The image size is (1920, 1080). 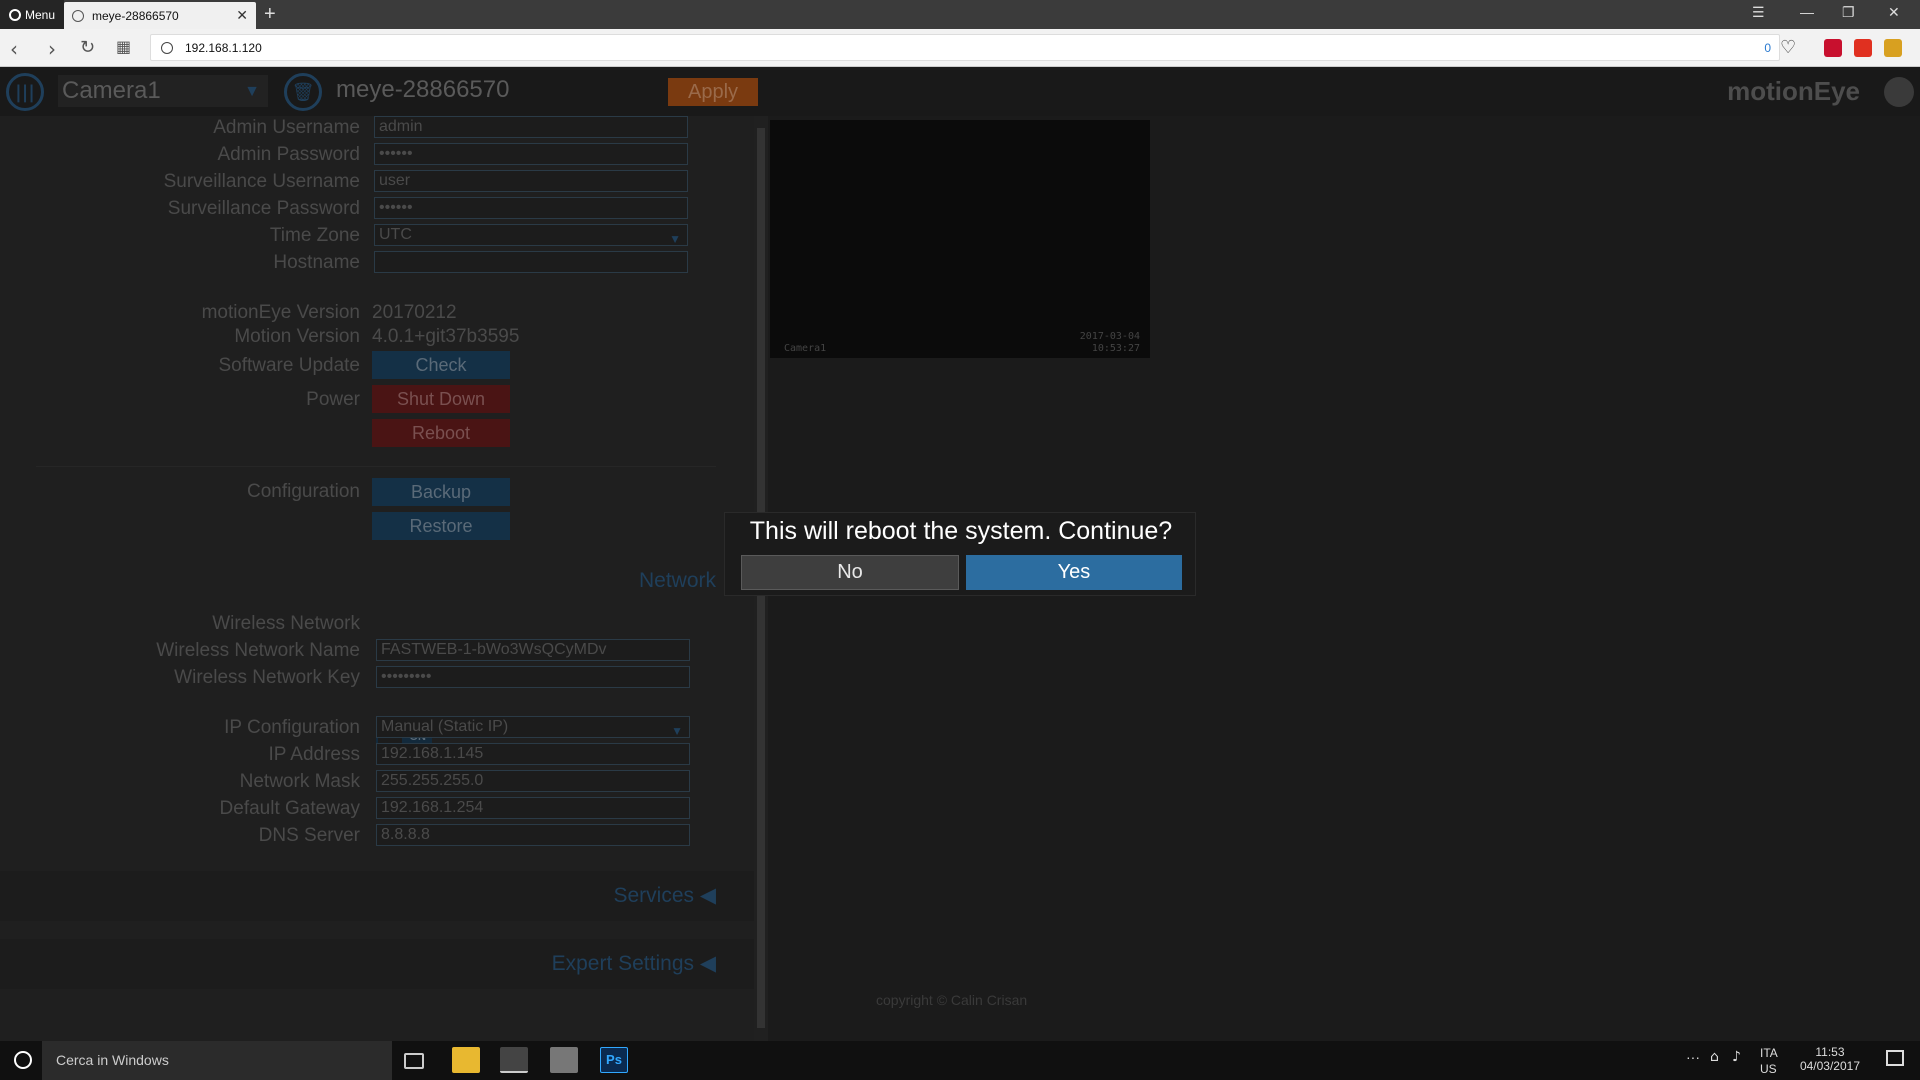 What do you see at coordinates (965, 47) in the screenshot?
I see `url-field: 192.168.1.120 0` at bounding box center [965, 47].